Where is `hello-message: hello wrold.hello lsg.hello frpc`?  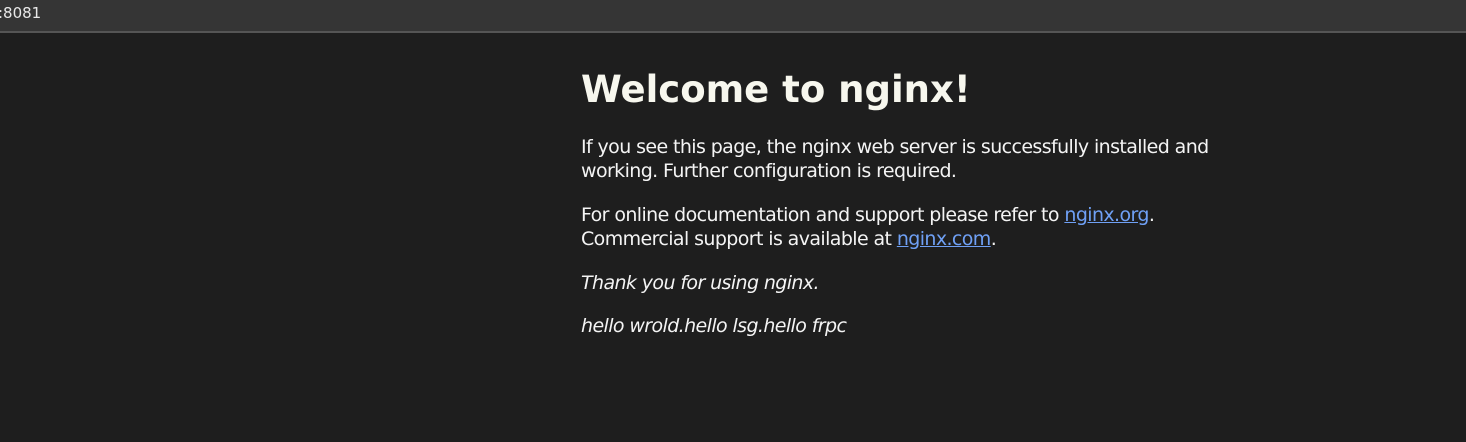
hello-message: hello wrold.hello lsg.hello frpc is located at coordinates (714, 326).